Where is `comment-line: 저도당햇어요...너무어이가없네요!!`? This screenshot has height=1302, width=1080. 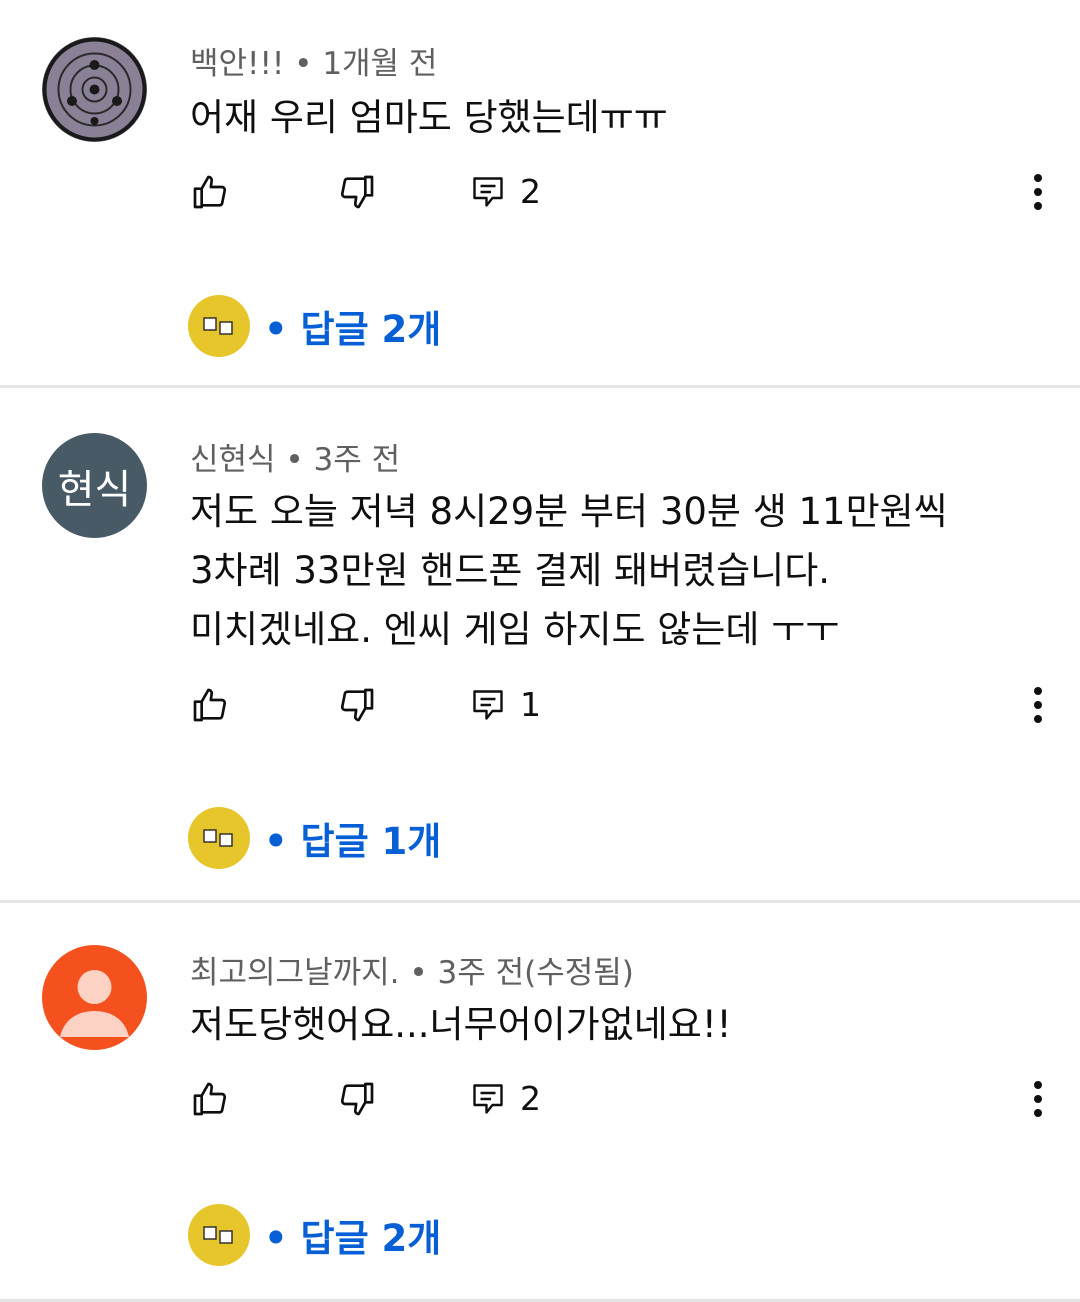
comment-line: 저도당햇어요...너무어이가없네요!! is located at coordinates (461, 1024).